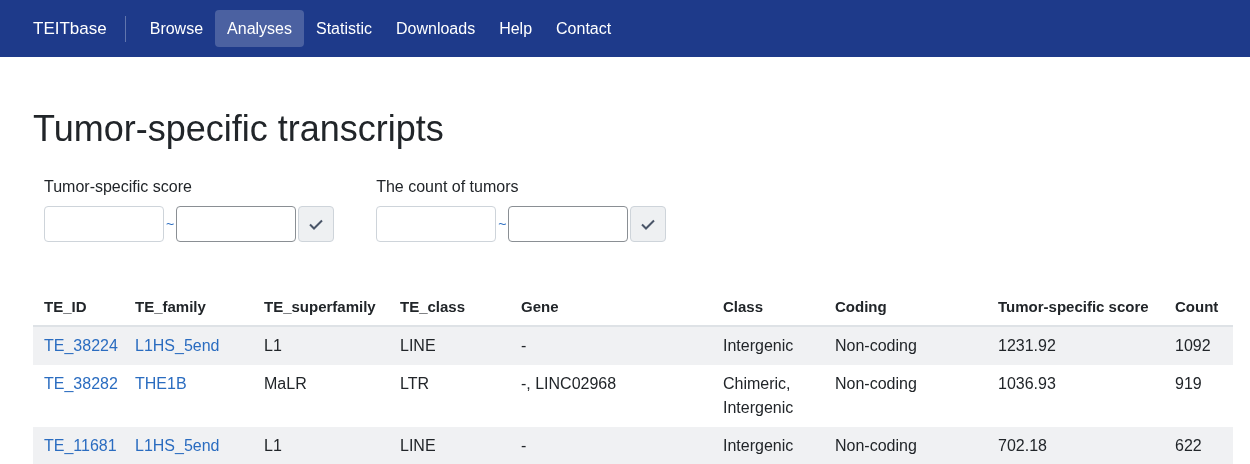 The width and height of the screenshot is (1250, 464). What do you see at coordinates (285, 383) in the screenshot?
I see `table-cell: MaLR` at bounding box center [285, 383].